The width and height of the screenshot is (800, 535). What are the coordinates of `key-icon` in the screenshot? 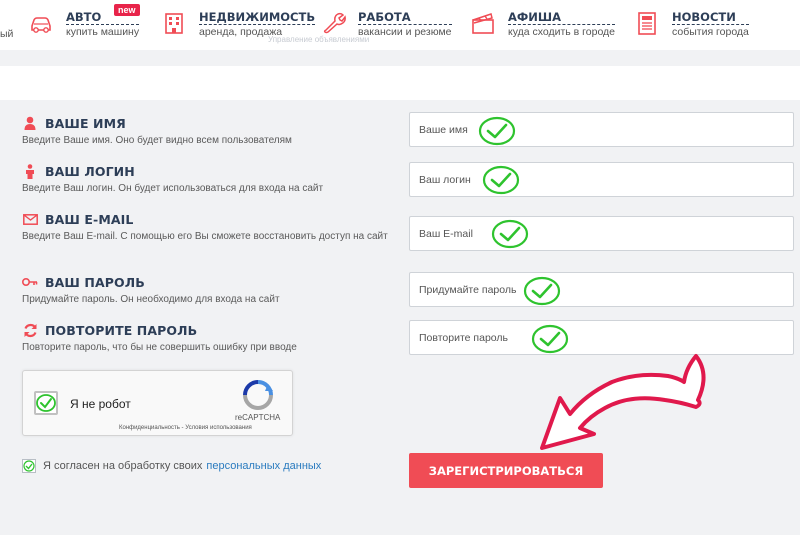 It's located at (30, 282).